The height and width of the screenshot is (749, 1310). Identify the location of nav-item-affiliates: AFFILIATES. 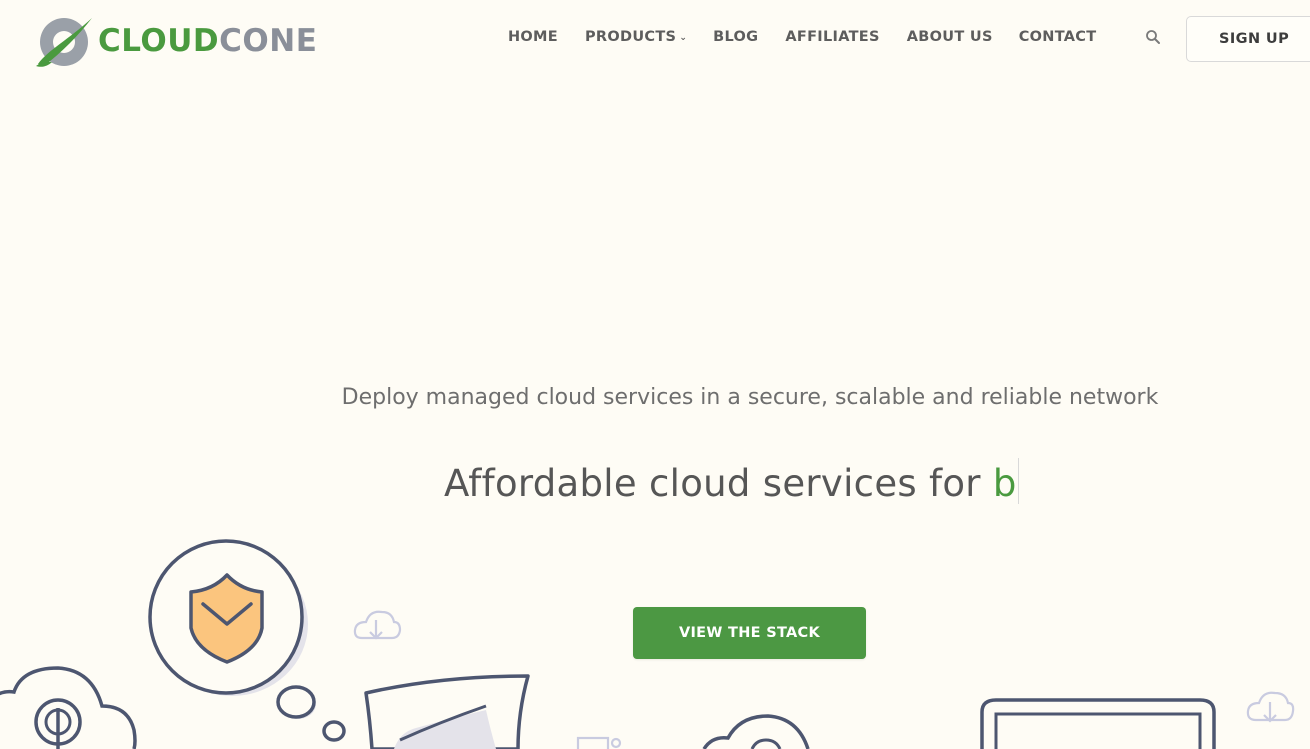
(832, 37).